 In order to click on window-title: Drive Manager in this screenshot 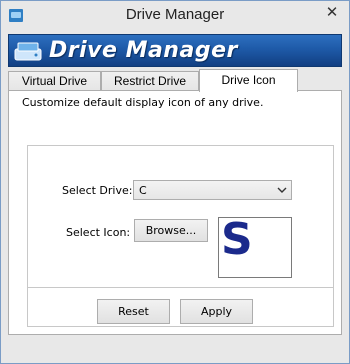, I will do `click(175, 14)`.